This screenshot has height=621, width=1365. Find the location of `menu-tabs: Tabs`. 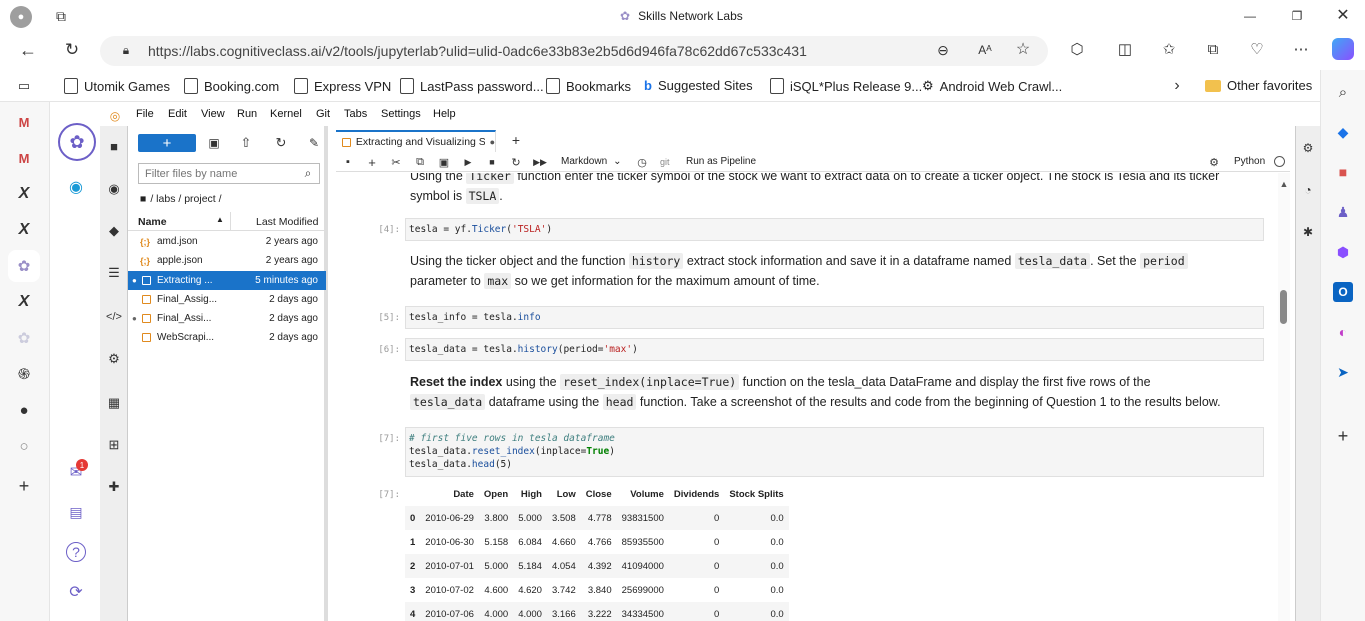

menu-tabs: Tabs is located at coordinates (355, 114).